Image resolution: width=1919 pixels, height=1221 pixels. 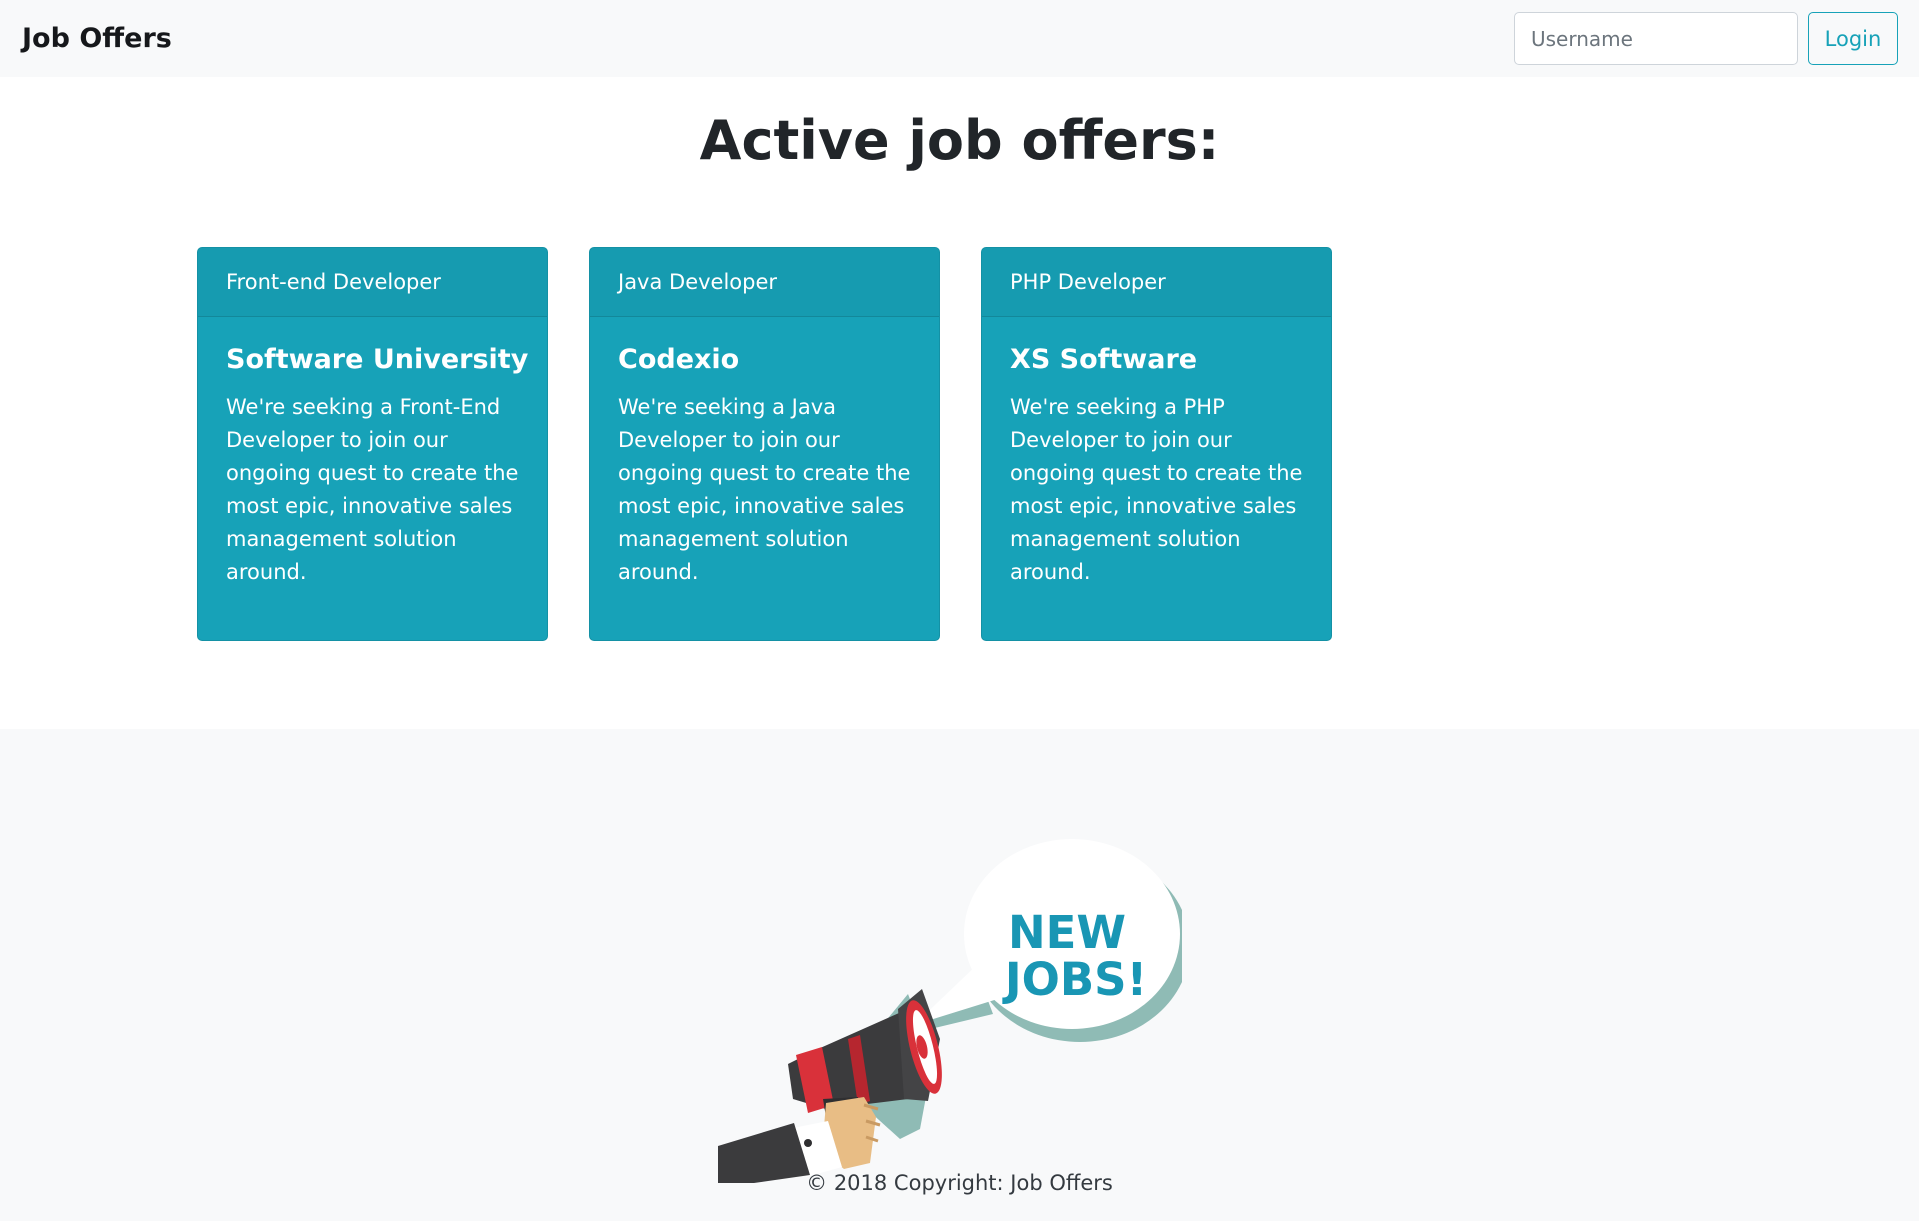 What do you see at coordinates (1656, 38) in the screenshot?
I see `username-input` at bounding box center [1656, 38].